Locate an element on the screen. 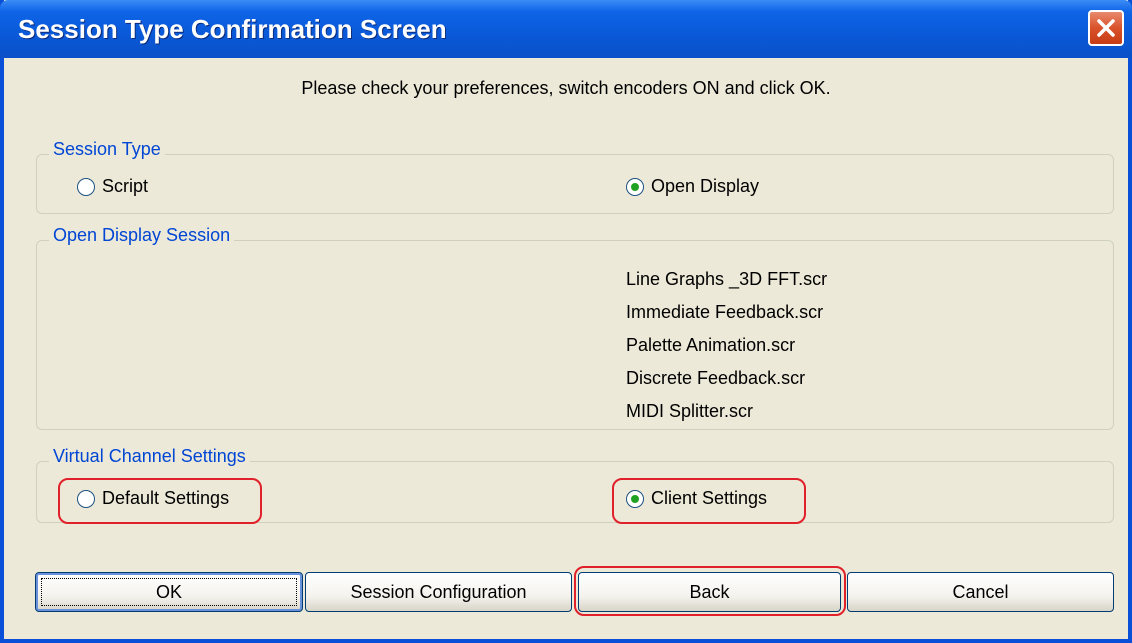 The width and height of the screenshot is (1132, 643). close-button is located at coordinates (1106, 28).